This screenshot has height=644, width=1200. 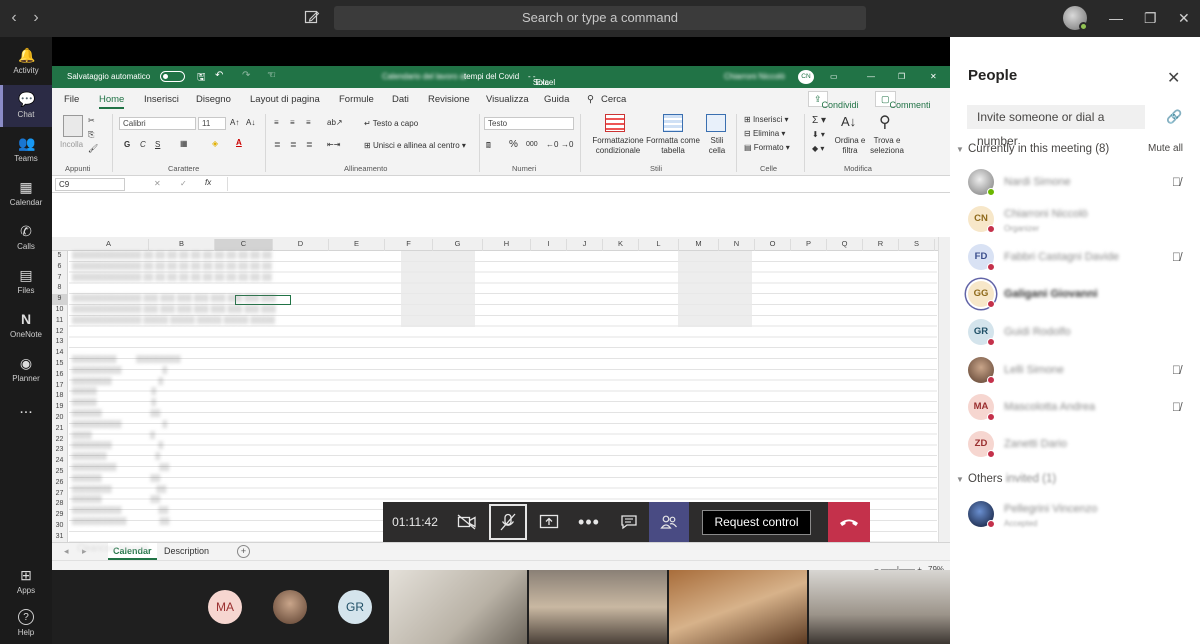 I want to click on rail-item-chat: 💬 Chat, so click(x=26, y=106).